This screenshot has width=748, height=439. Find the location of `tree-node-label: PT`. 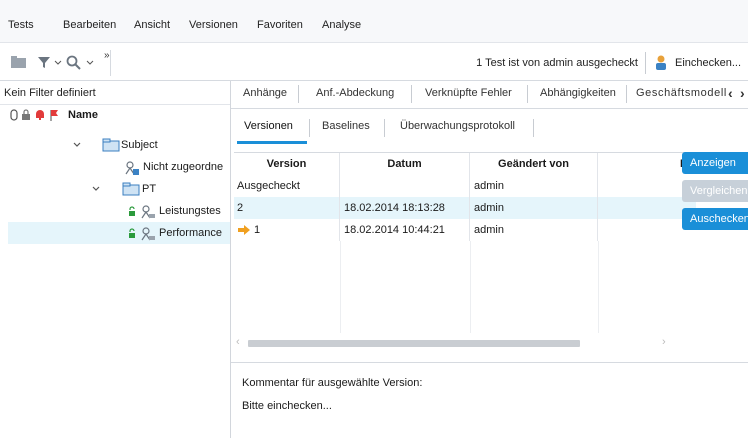

tree-node-label: PT is located at coordinates (149, 189).